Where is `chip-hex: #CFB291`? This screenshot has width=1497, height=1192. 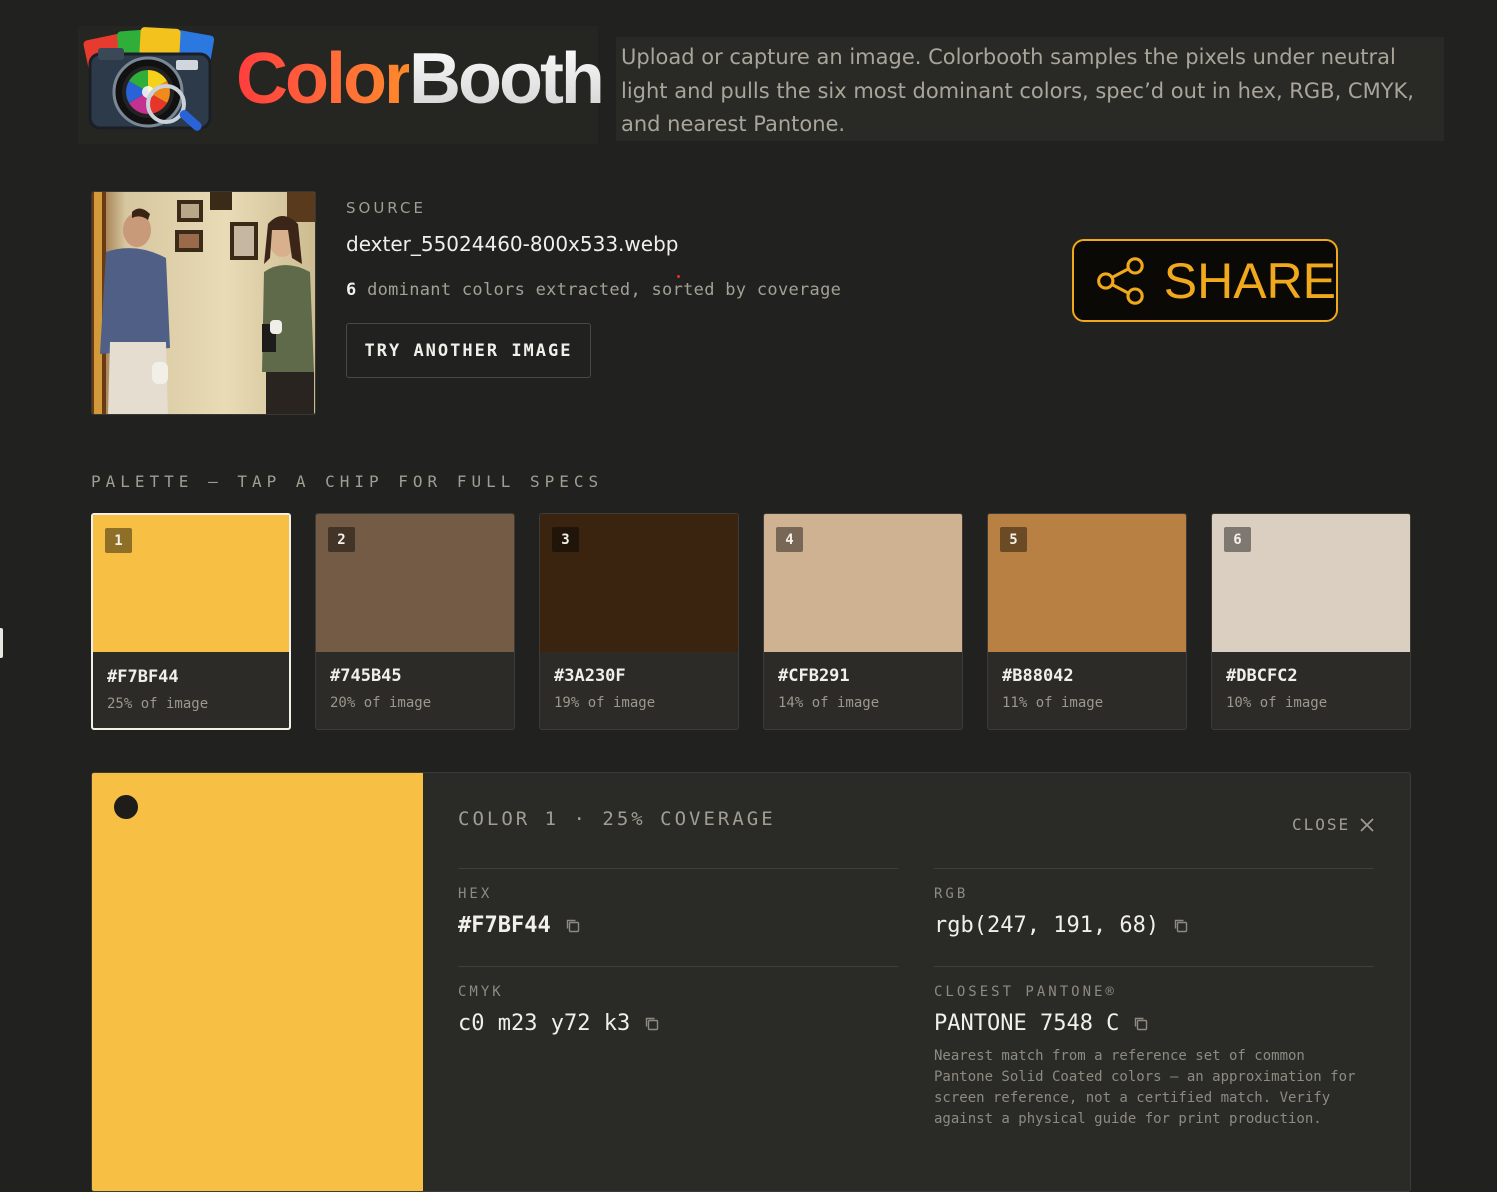
chip-hex: #CFB291 is located at coordinates (814, 676).